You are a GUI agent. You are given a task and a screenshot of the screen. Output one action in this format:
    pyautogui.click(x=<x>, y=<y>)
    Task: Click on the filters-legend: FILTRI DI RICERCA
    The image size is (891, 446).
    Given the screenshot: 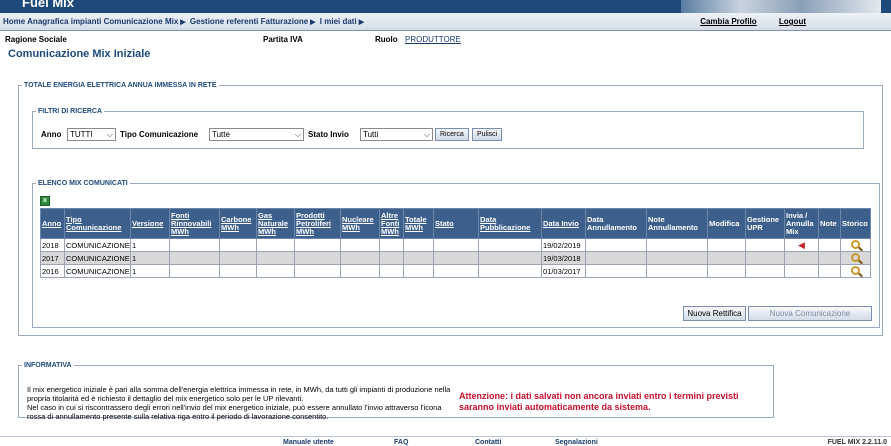 What is the action you would take?
    pyautogui.click(x=70, y=111)
    